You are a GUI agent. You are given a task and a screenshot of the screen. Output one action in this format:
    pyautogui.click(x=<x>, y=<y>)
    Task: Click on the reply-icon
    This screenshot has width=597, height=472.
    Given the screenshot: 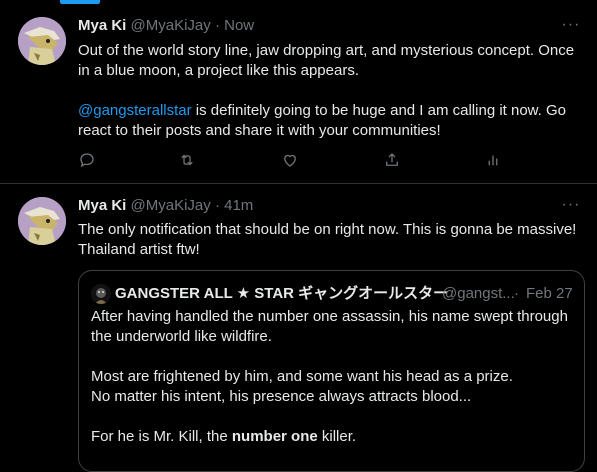 What is the action you would take?
    pyautogui.click(x=88, y=161)
    